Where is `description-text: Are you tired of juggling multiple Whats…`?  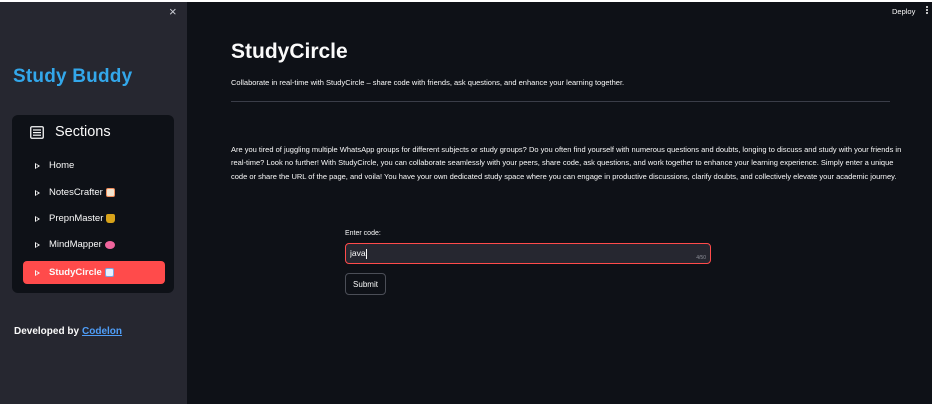 description-text: Are you tired of juggling multiple Whats… is located at coordinates (566, 163).